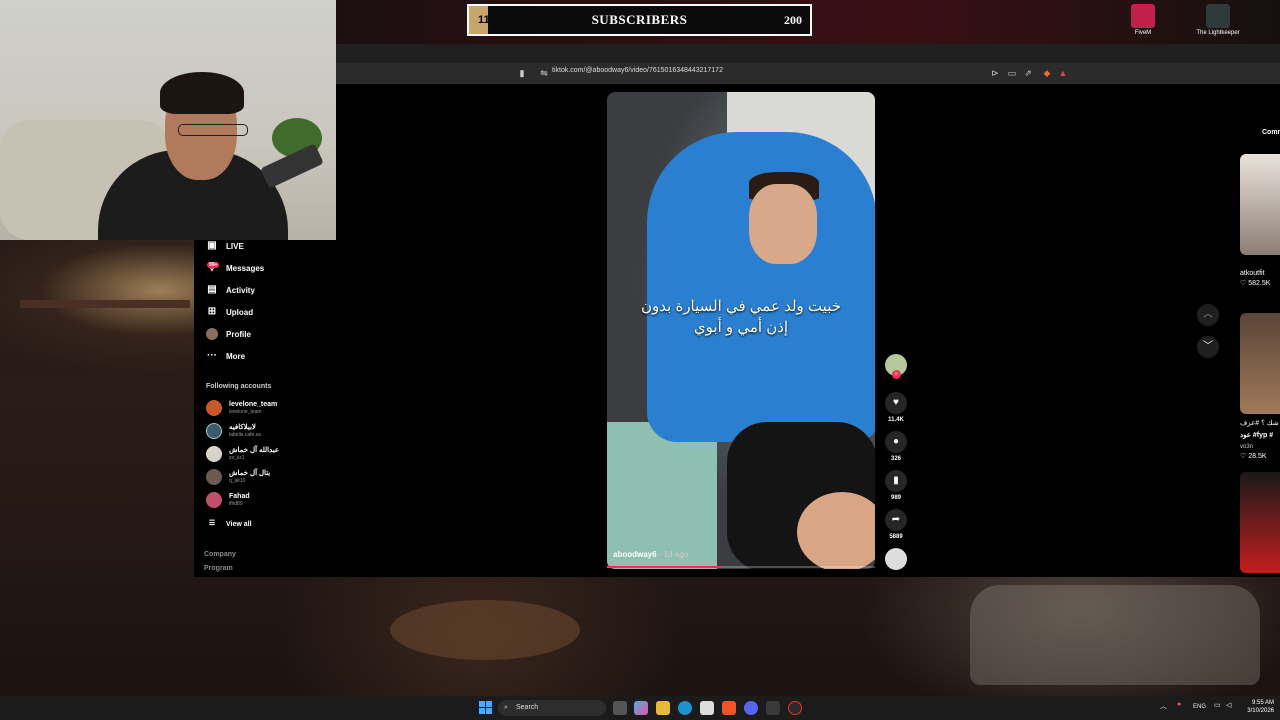 The width and height of the screenshot is (1280, 720). What do you see at coordinates (1143, 20) in the screenshot?
I see `desktop-icon-fivem: FiveM` at bounding box center [1143, 20].